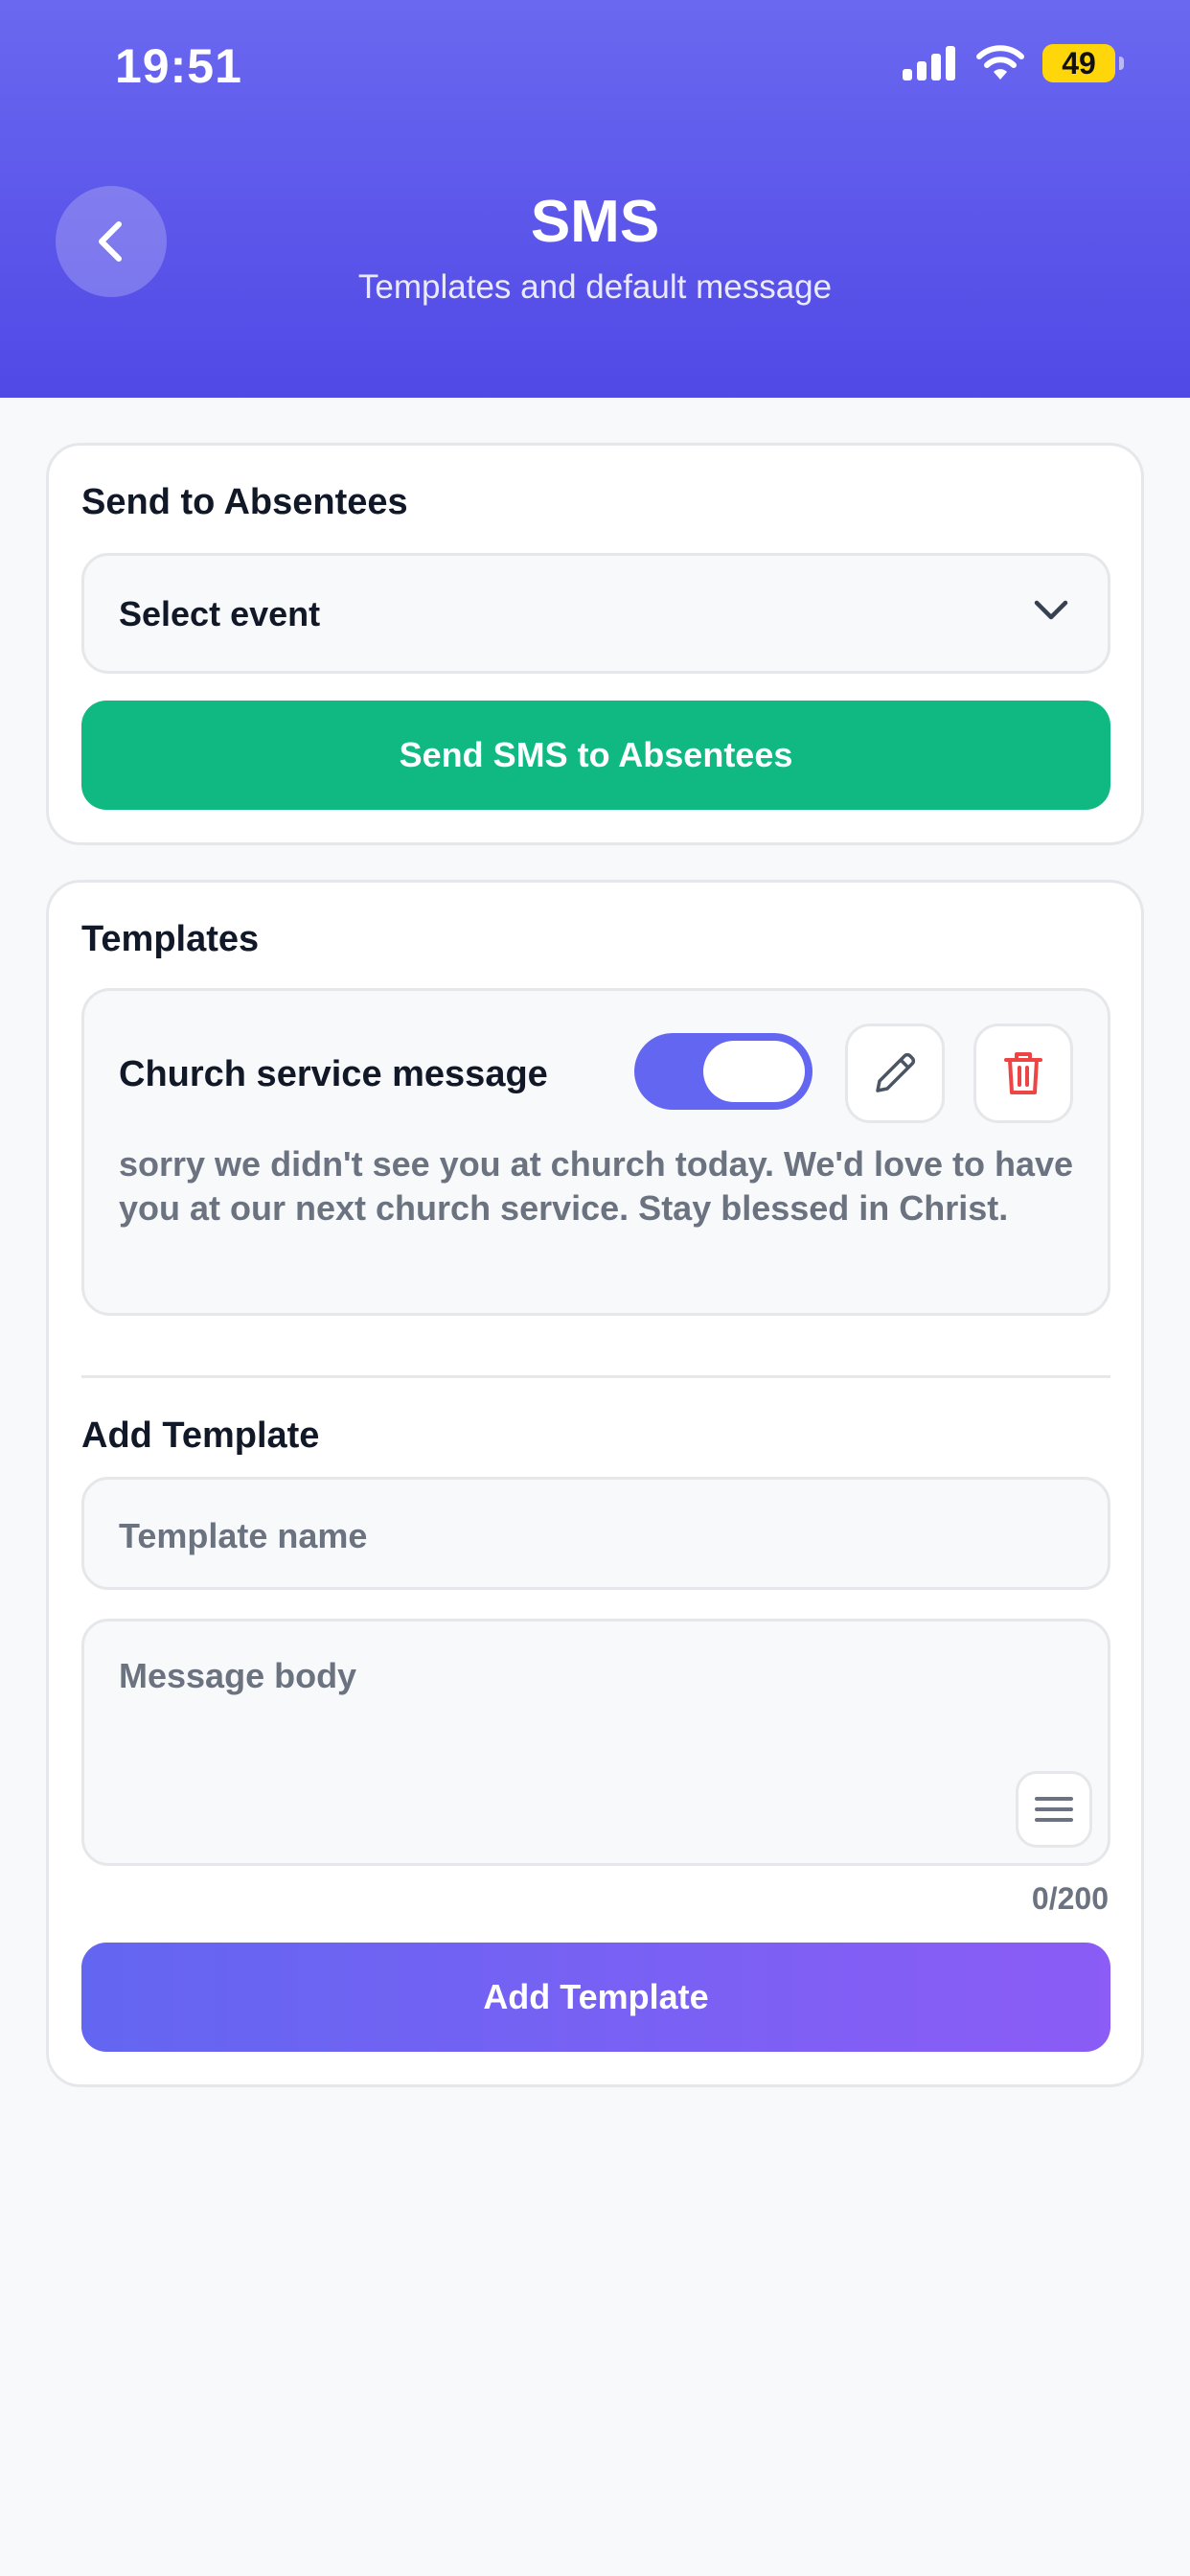  Describe the element at coordinates (201, 1435) in the screenshot. I see `add-template-title: Add Template` at that location.